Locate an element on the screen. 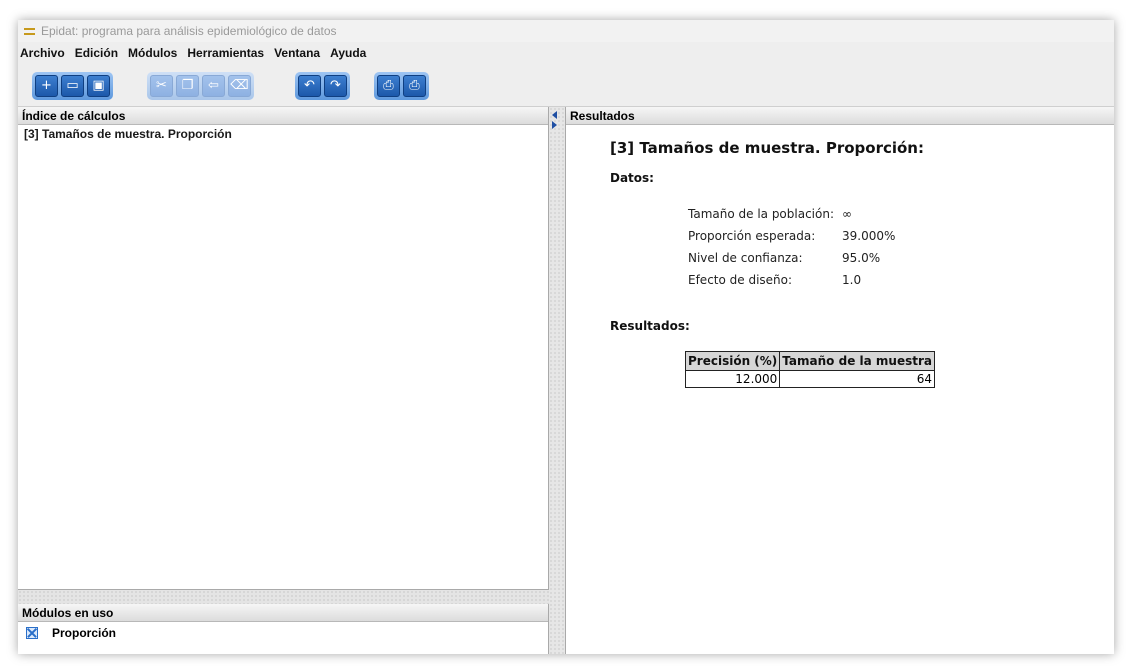 Image resolution: width=1128 pixels, height=669 pixels. collapse-left-icon is located at coordinates (554, 115).